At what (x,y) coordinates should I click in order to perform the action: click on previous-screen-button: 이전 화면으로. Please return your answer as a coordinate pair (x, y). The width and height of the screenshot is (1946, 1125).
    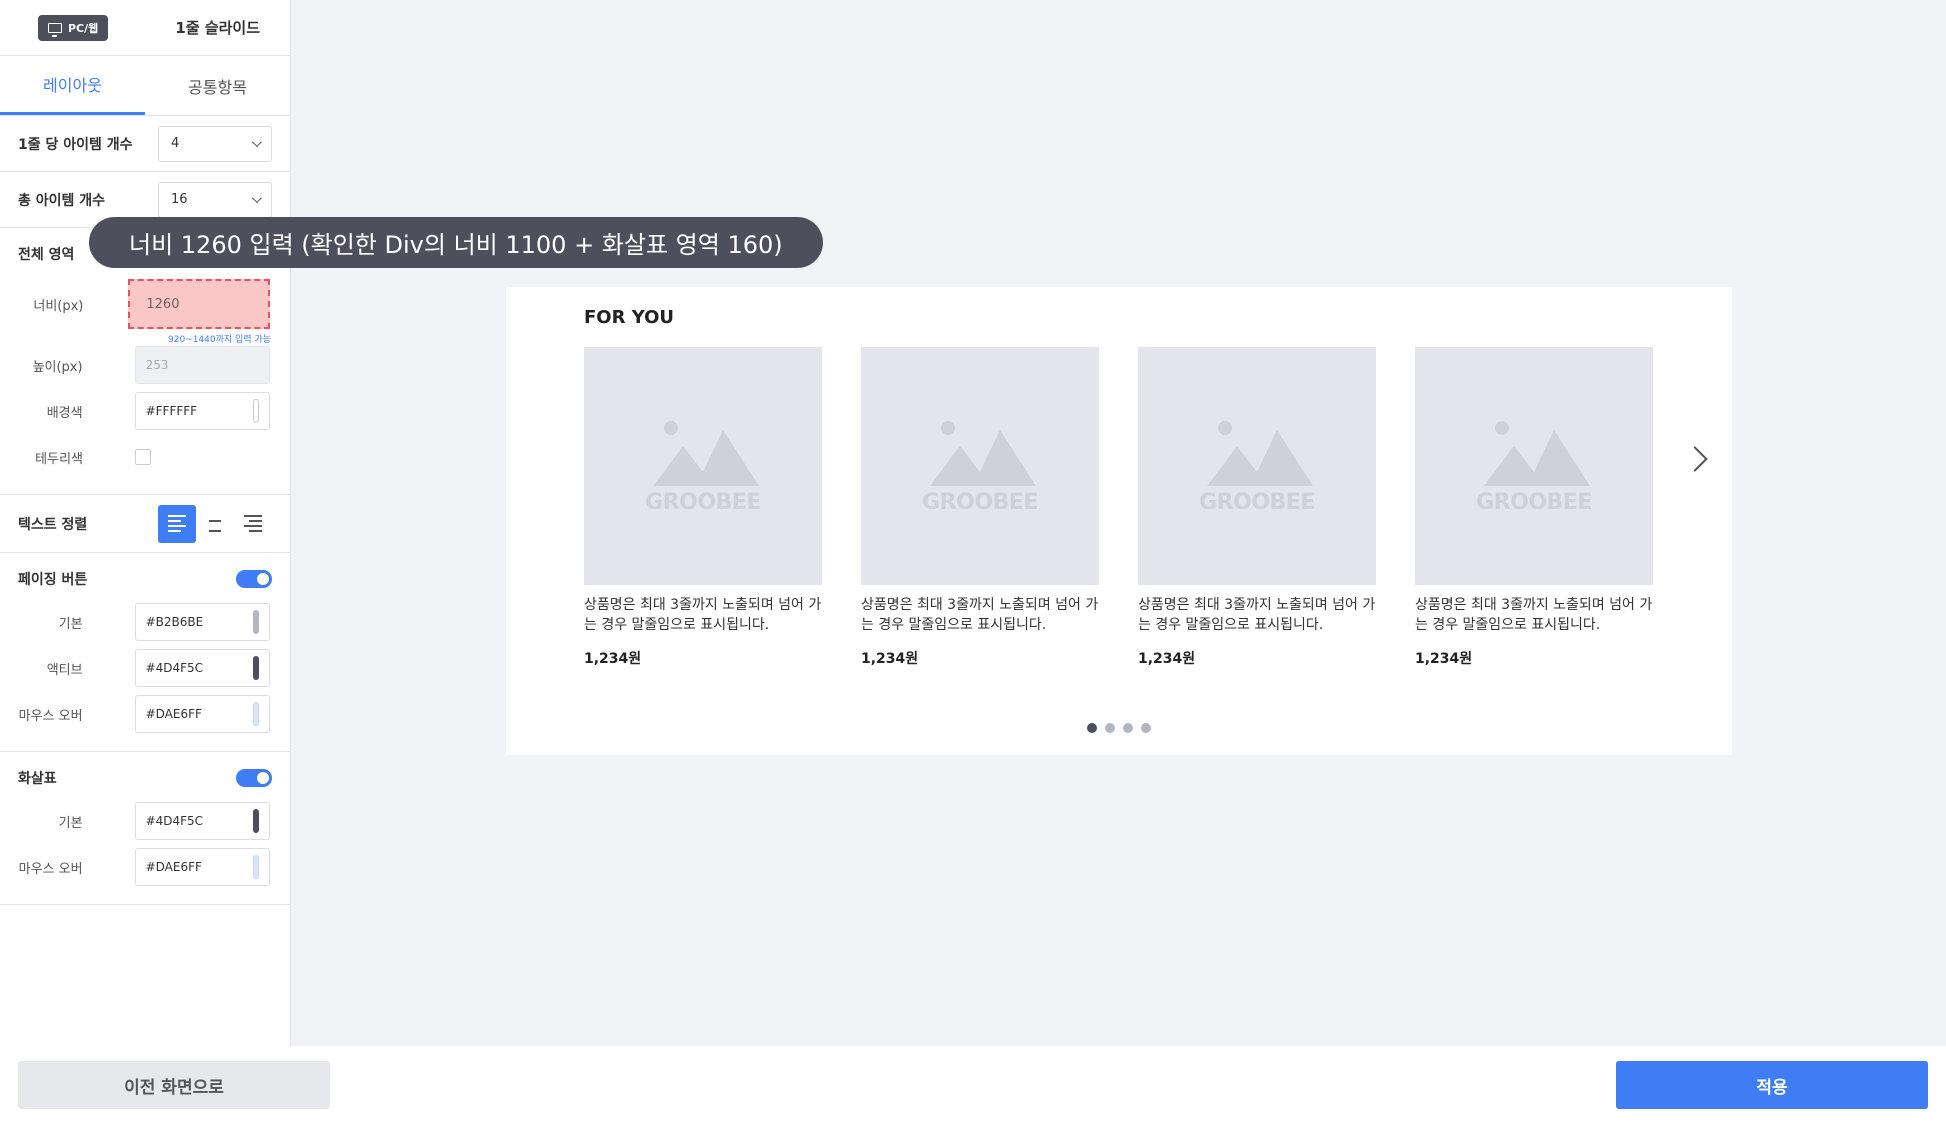
    Looking at the image, I should click on (174, 1085).